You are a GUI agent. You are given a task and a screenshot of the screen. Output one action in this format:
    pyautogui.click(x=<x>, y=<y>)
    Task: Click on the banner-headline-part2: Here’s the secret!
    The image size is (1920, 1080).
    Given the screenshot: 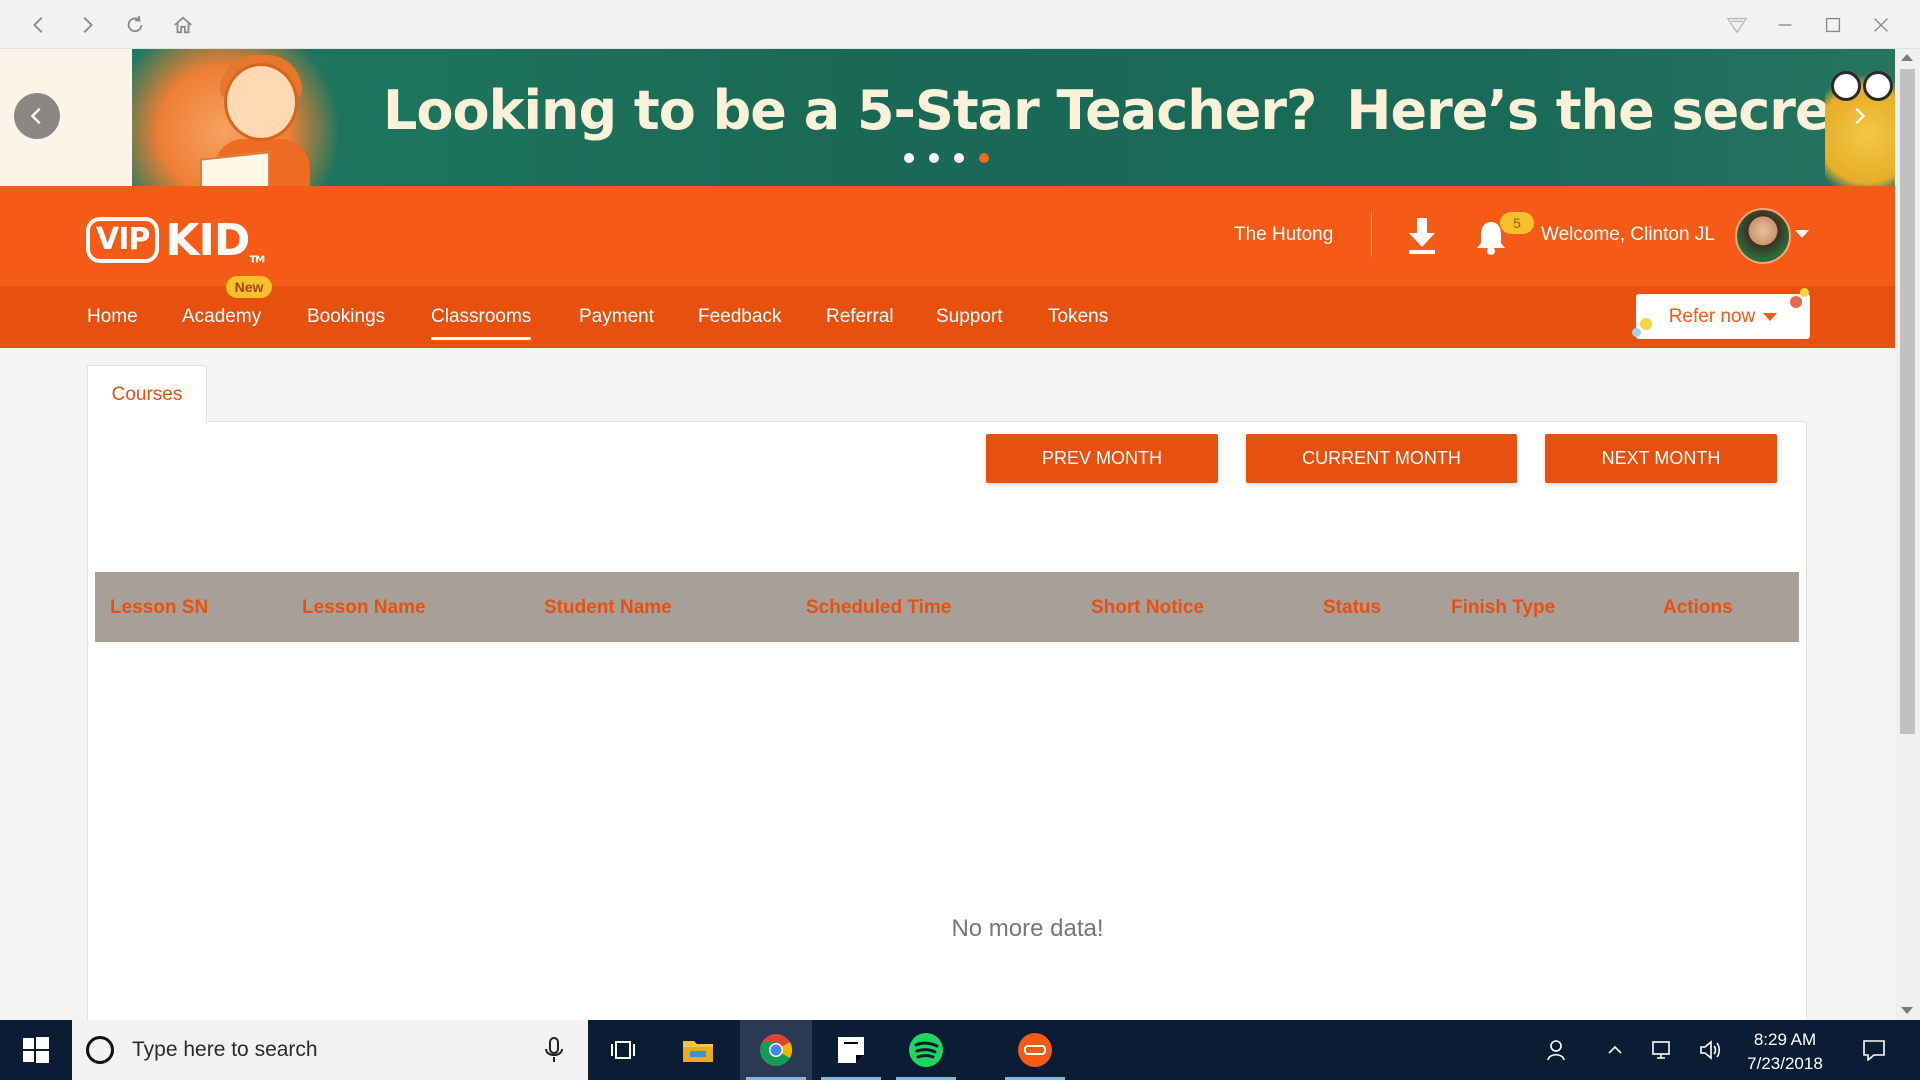 What is the action you would take?
    pyautogui.click(x=1613, y=110)
    